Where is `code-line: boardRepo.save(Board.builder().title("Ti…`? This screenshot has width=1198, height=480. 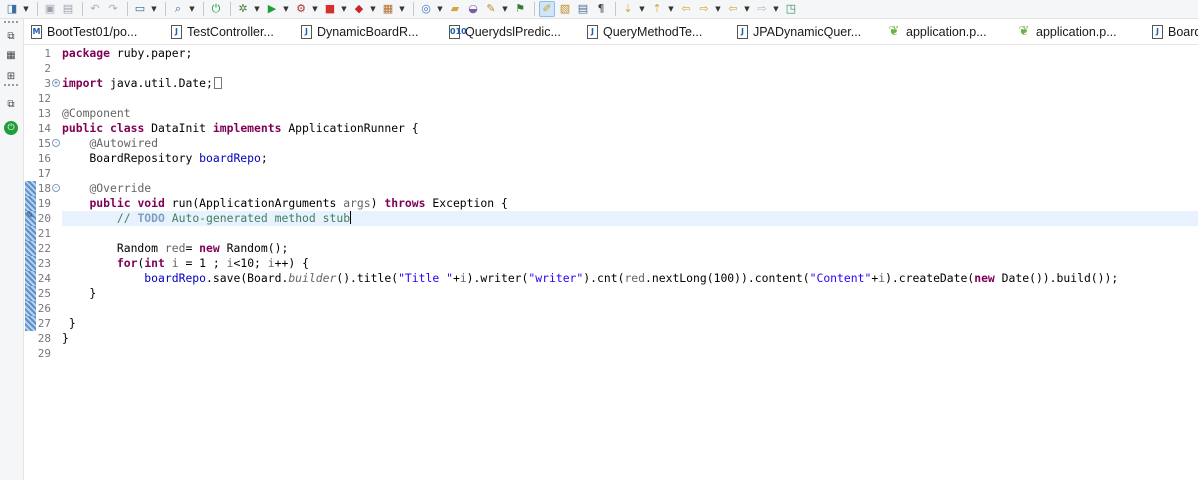
code-line: boardRepo.save(Board.builder().title("Ti… is located at coordinates (630, 278).